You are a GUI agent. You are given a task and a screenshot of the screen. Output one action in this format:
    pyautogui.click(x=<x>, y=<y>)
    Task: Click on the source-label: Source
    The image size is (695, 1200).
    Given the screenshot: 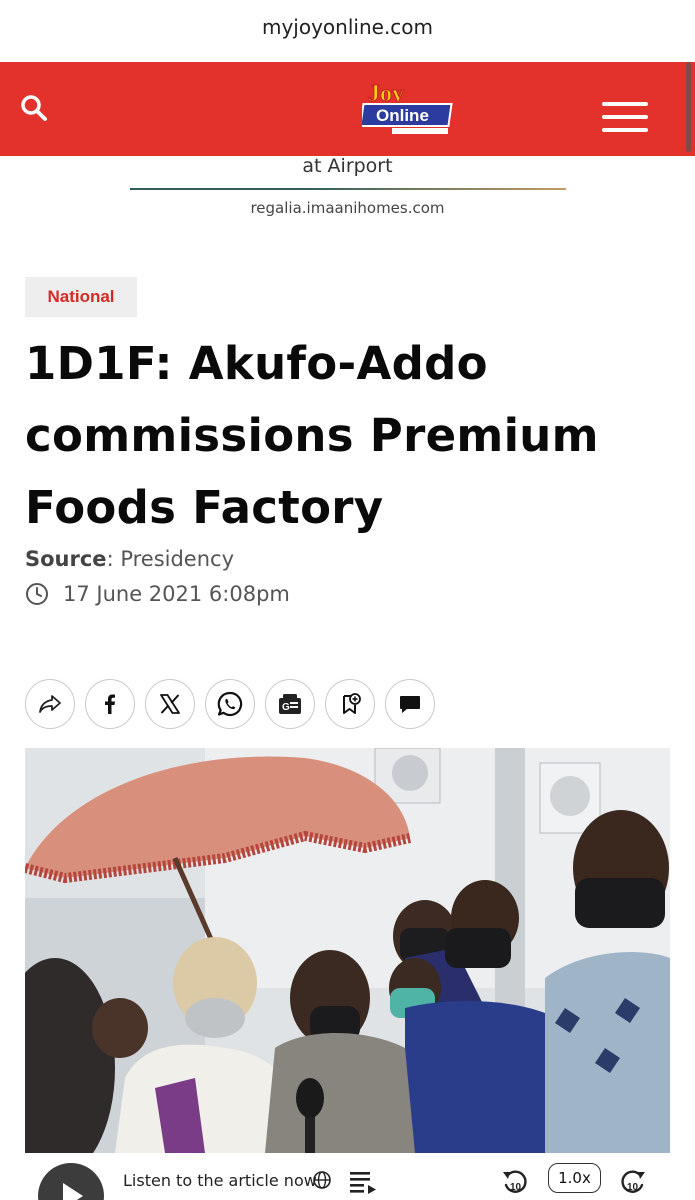 What is the action you would take?
    pyautogui.click(x=66, y=559)
    